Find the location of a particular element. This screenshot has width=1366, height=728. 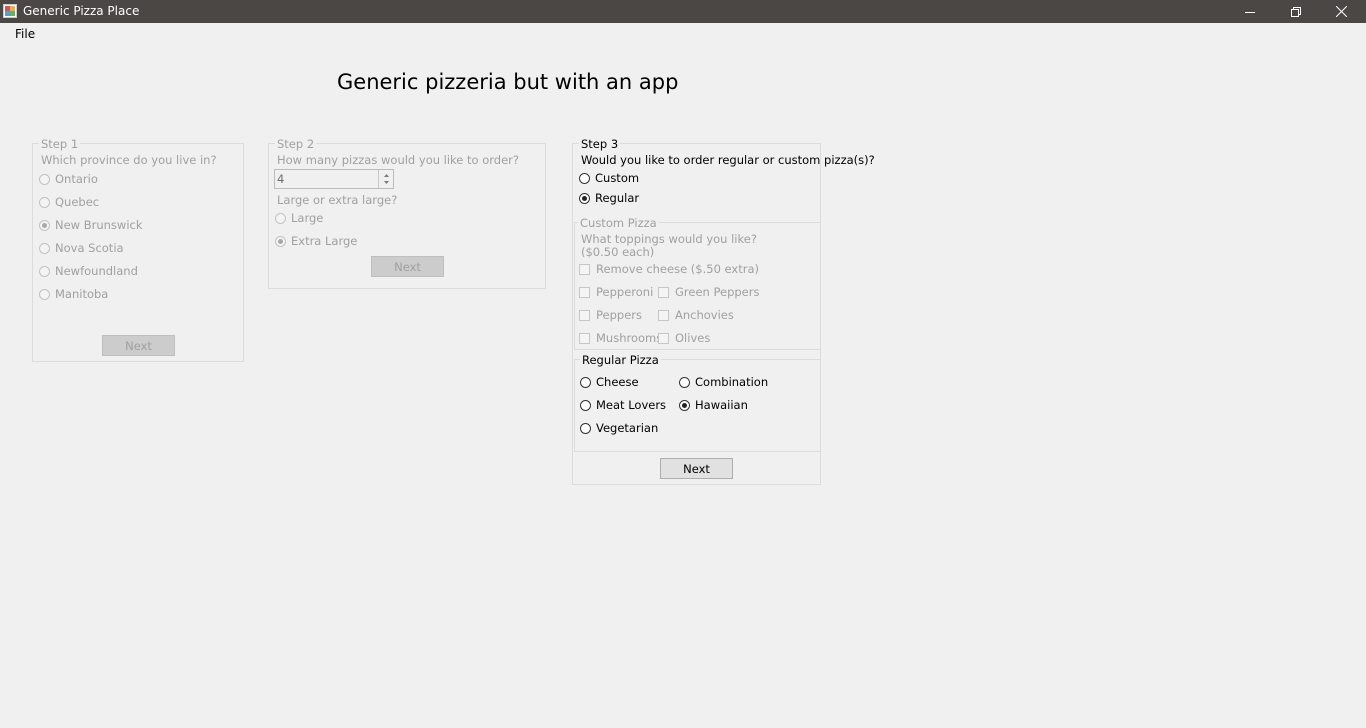

checkbox-label: Peppers is located at coordinates (619, 315).